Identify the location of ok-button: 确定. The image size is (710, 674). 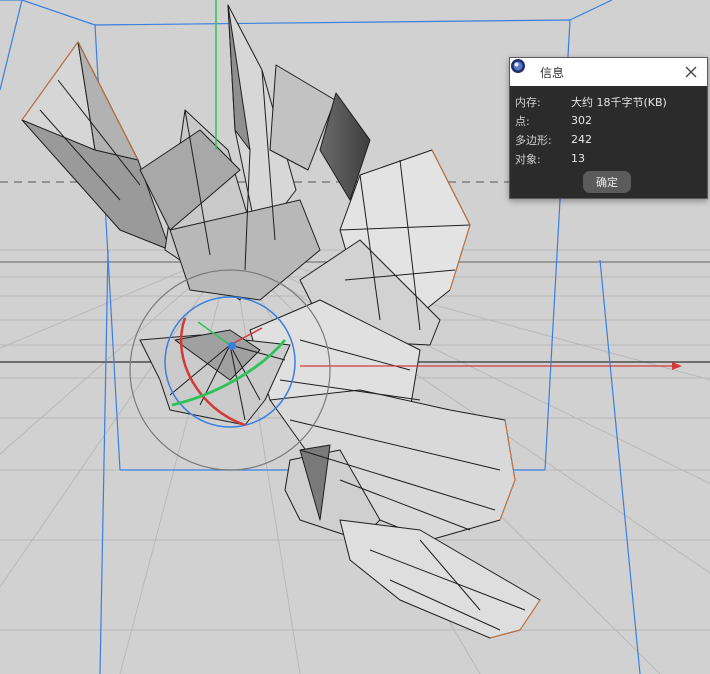
(607, 182).